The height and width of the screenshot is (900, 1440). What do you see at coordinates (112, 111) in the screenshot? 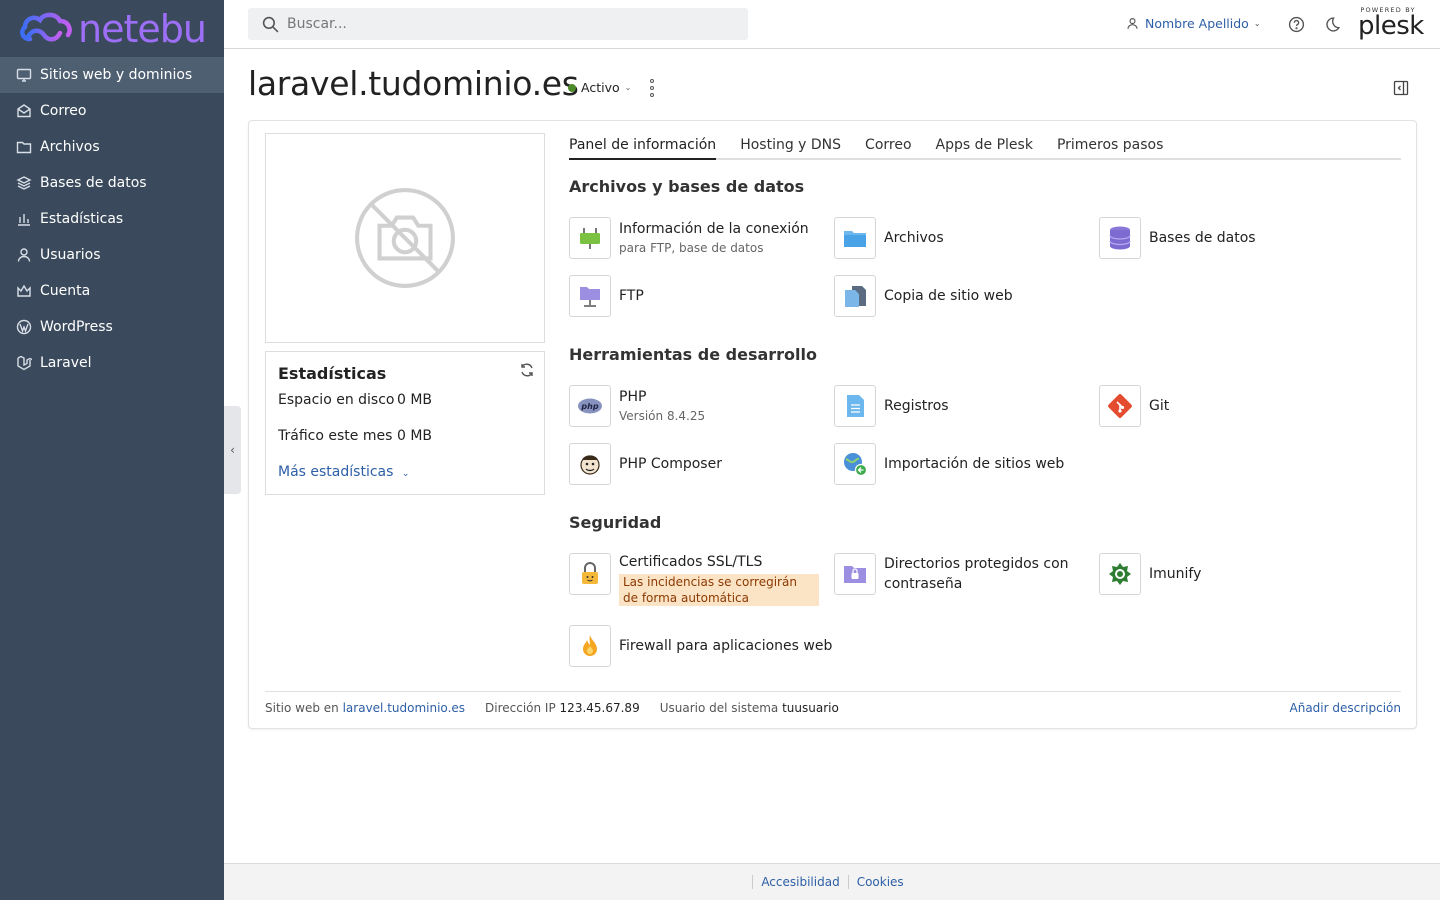
I see `sidebar-item-mail: Correo` at bounding box center [112, 111].